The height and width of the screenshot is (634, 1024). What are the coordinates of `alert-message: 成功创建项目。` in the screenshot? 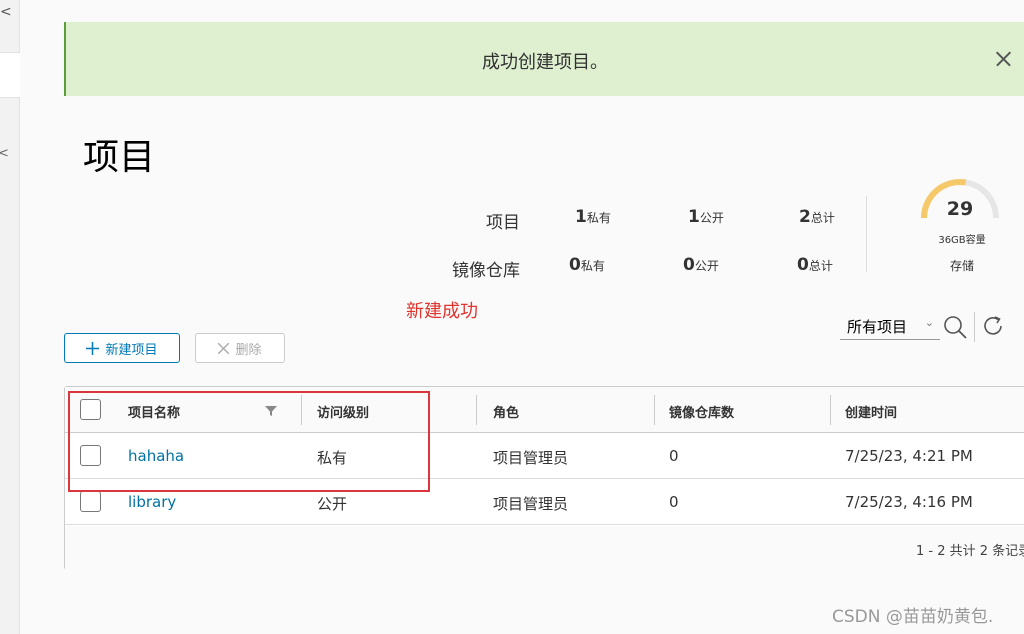 It's located at (545, 62).